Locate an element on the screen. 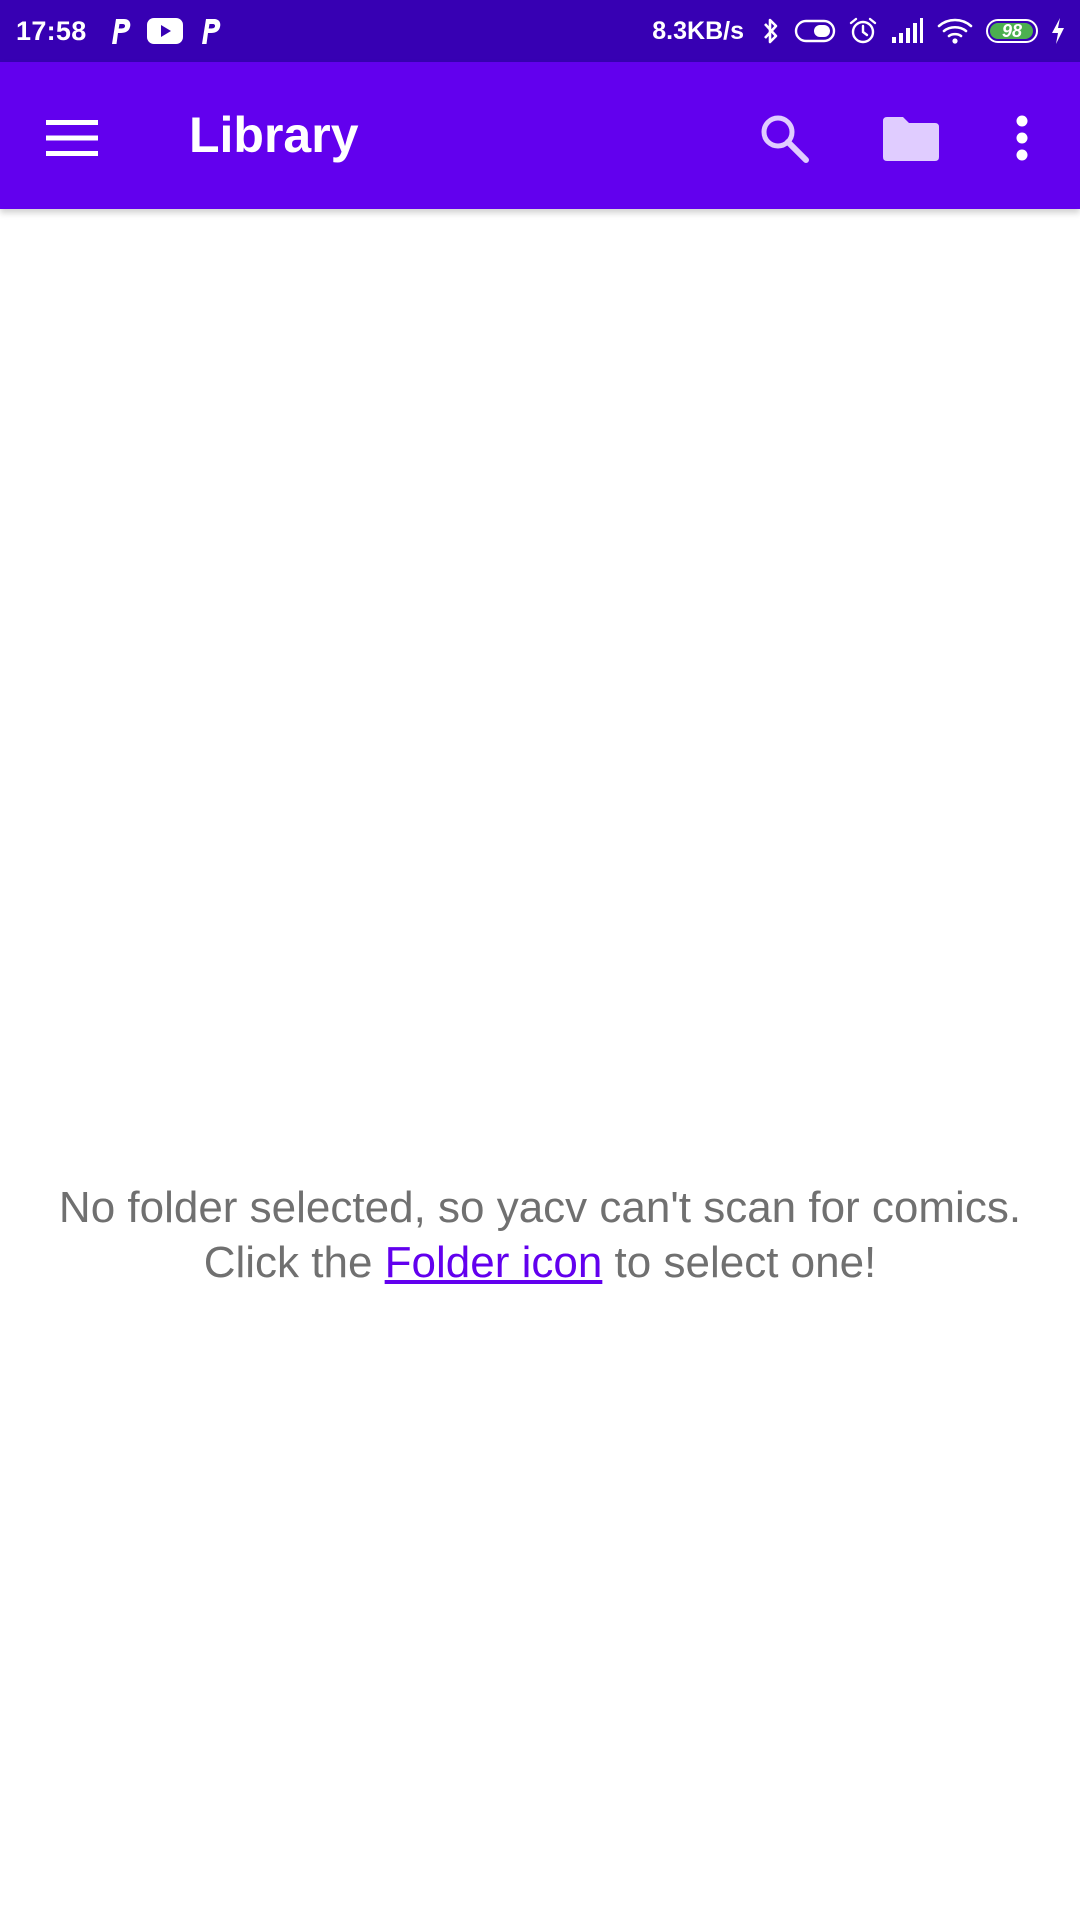 The image size is (1080, 1920). status-bar: 17:58 8.3KB/s 98 is located at coordinates (540, 31).